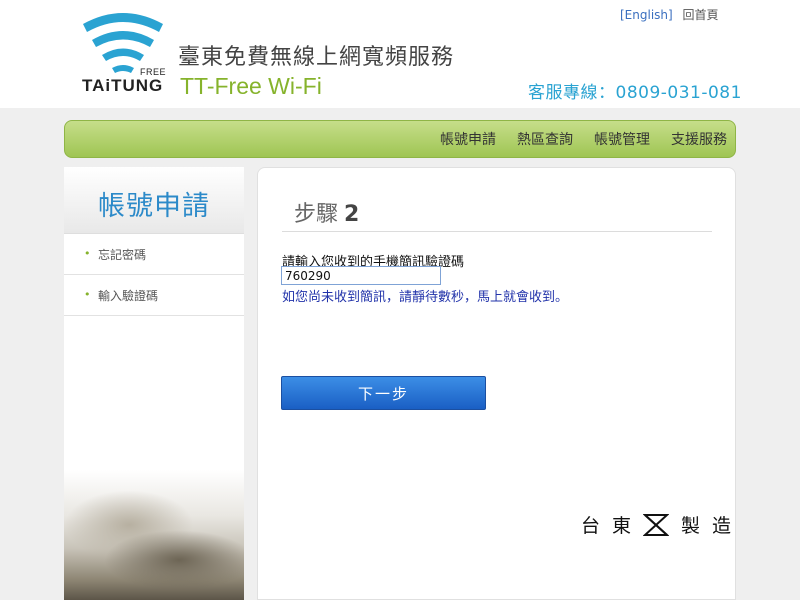 The width and height of the screenshot is (800, 600). I want to click on nav-item-hotspot-search: 熱區查詢, so click(545, 139).